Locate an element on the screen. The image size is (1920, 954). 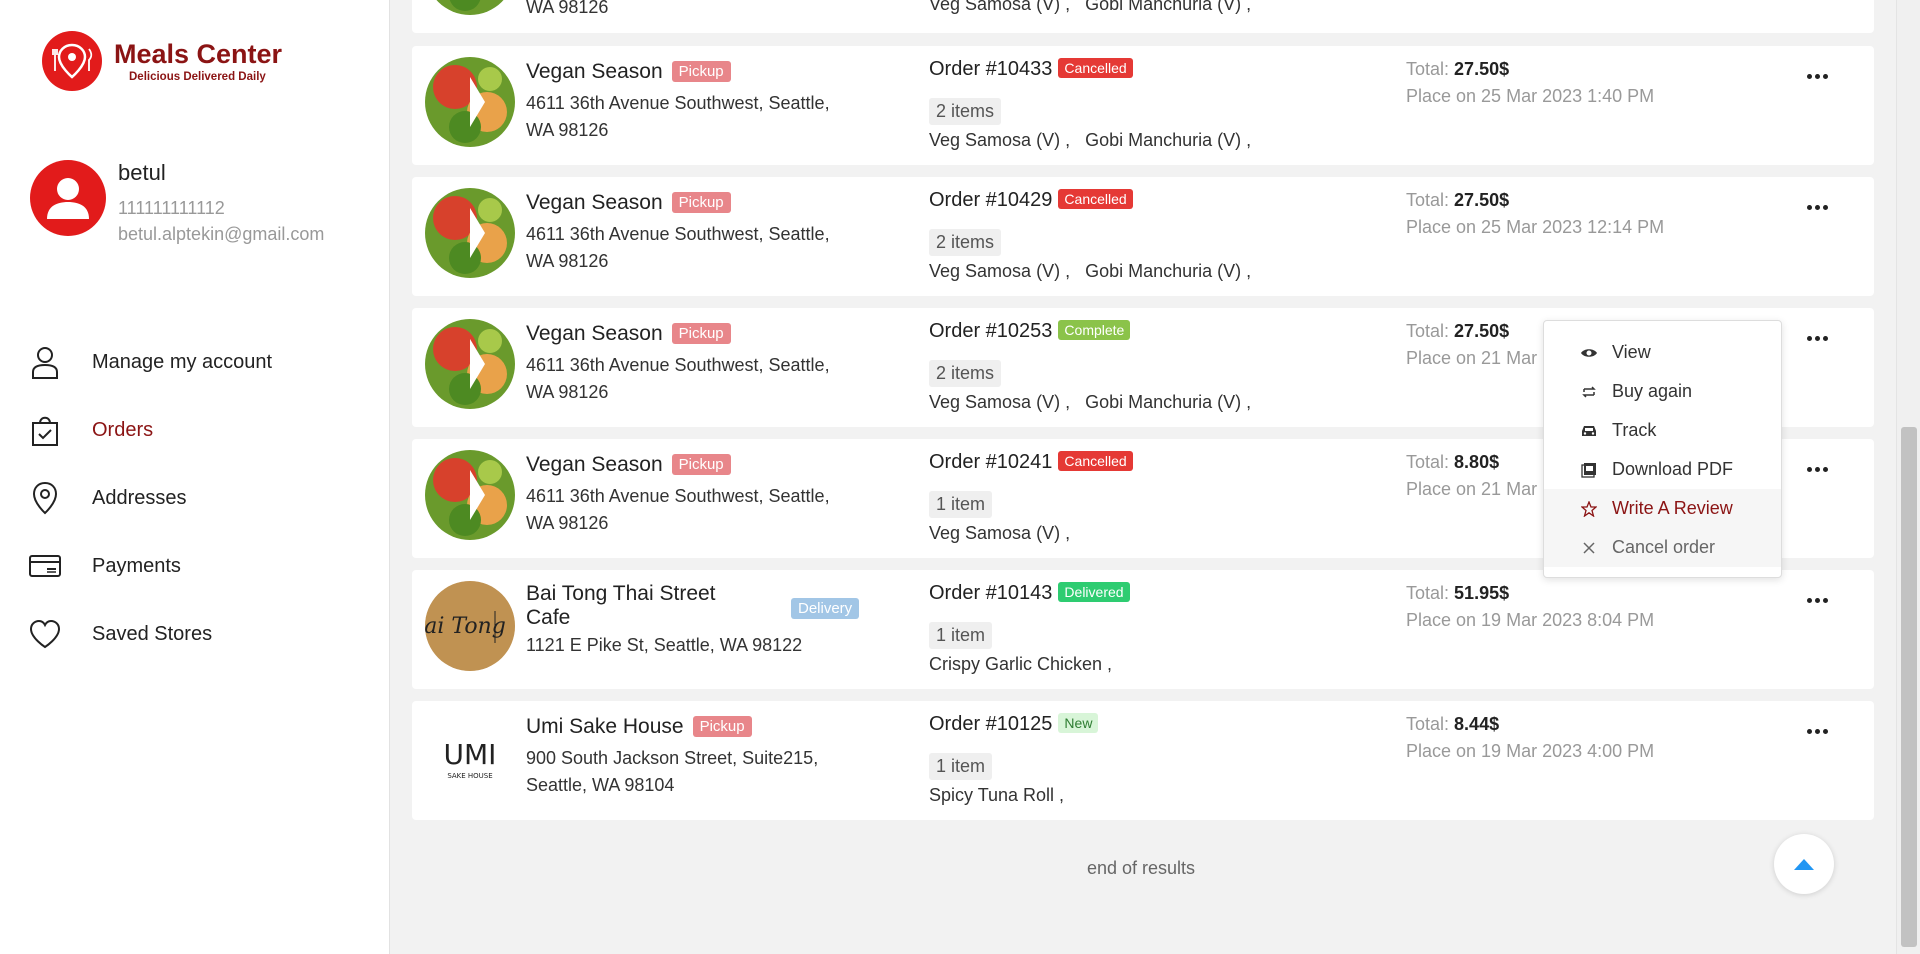
sidebar-item-manage-account: Manage my account is located at coordinates (150, 362).